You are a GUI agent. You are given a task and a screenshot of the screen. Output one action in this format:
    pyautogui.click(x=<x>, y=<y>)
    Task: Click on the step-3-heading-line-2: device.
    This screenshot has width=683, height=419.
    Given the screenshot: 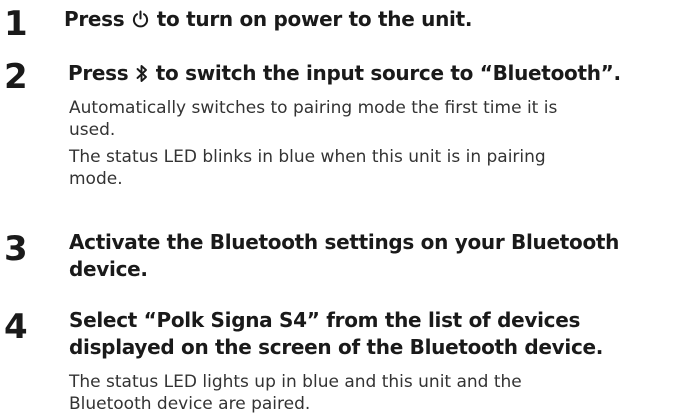 What is the action you would take?
    pyautogui.click(x=108, y=269)
    